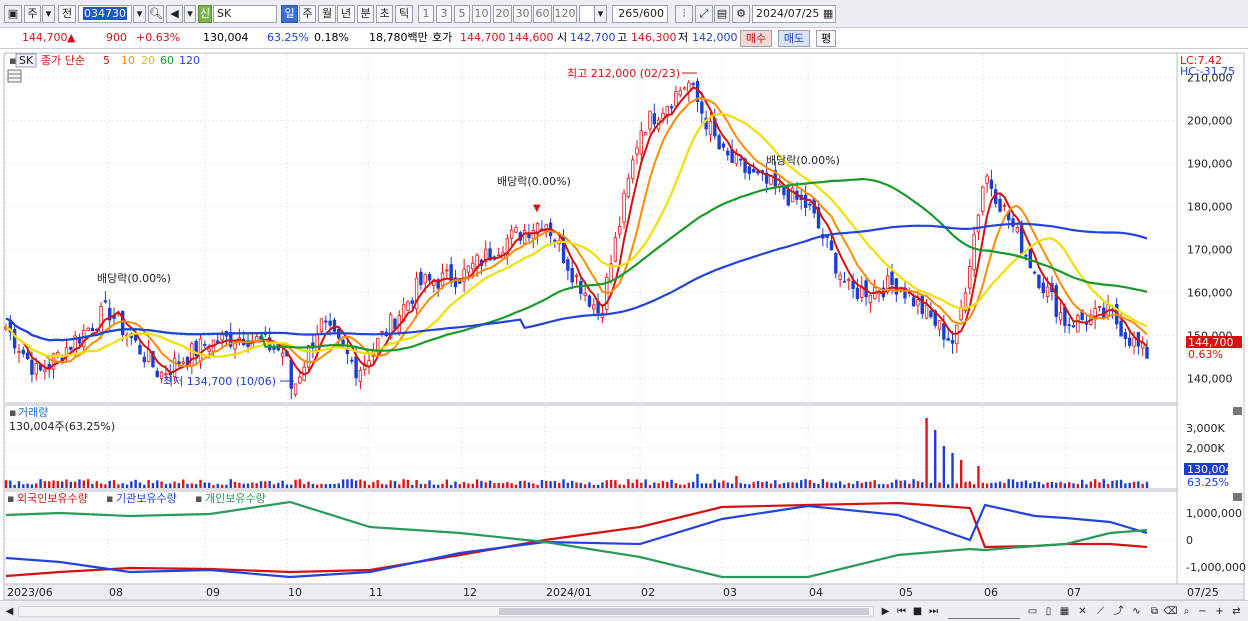 The height and width of the screenshot is (621, 1248). I want to click on interval-1: 1, so click(426, 14).